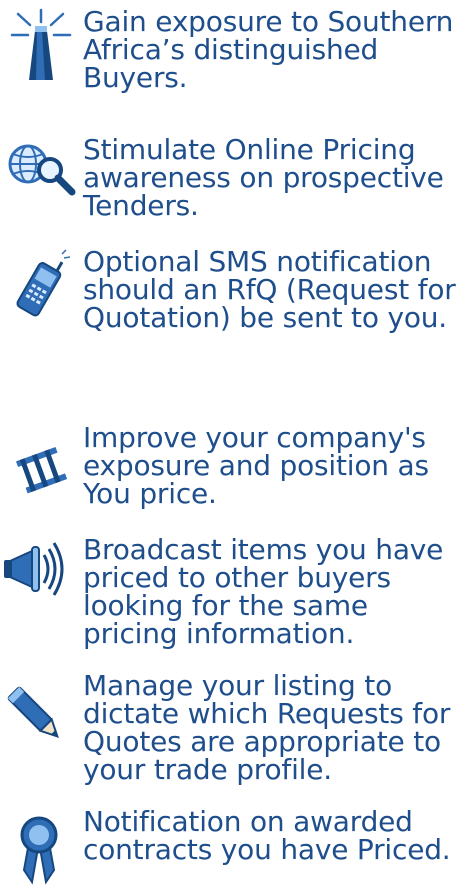 This screenshot has width=460, height=887. What do you see at coordinates (39, 287) in the screenshot?
I see `mobile-phone-icon` at bounding box center [39, 287].